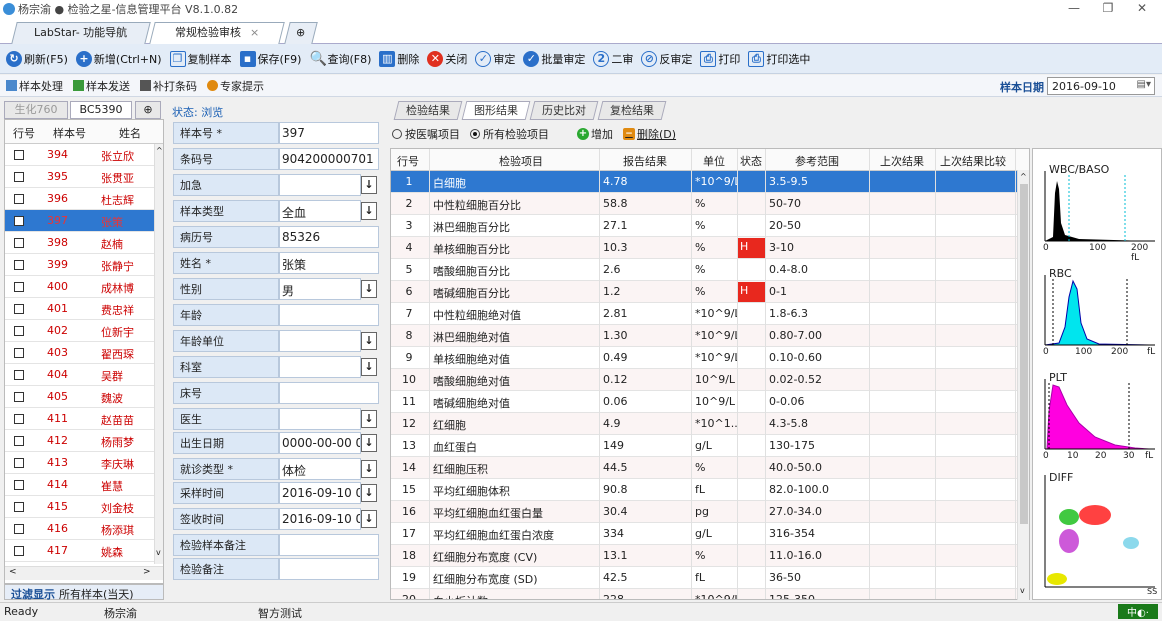  What do you see at coordinates (1108, 9) in the screenshot?
I see `maximize-icon: ❐` at bounding box center [1108, 9].